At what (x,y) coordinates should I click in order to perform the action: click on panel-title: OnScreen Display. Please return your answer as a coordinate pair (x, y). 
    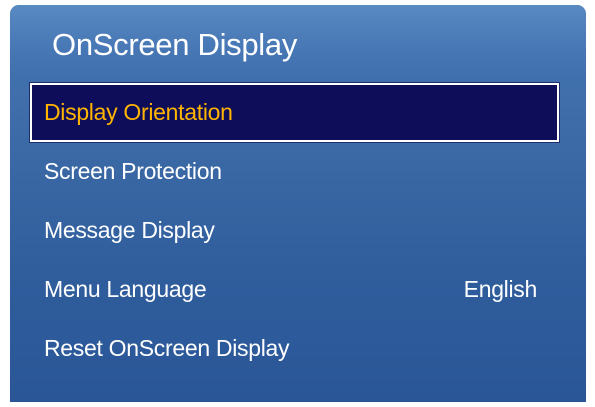
    Looking at the image, I should click on (175, 44).